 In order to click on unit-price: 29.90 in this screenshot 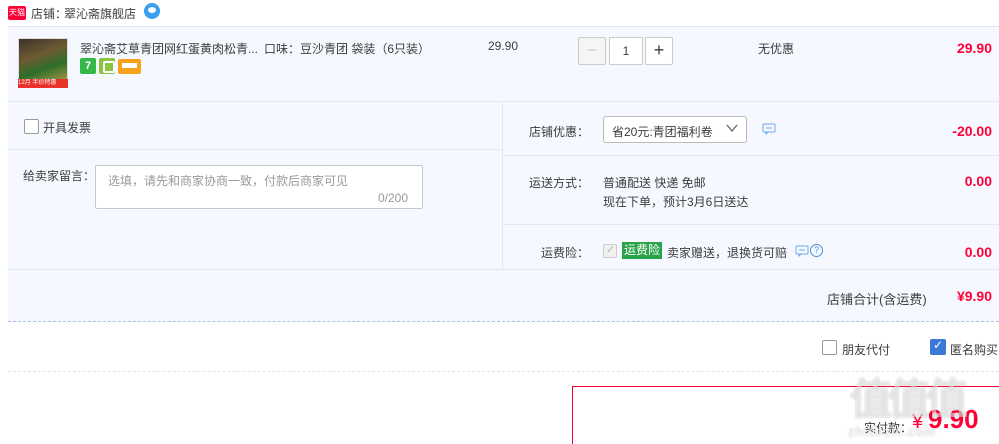, I will do `click(503, 46)`.